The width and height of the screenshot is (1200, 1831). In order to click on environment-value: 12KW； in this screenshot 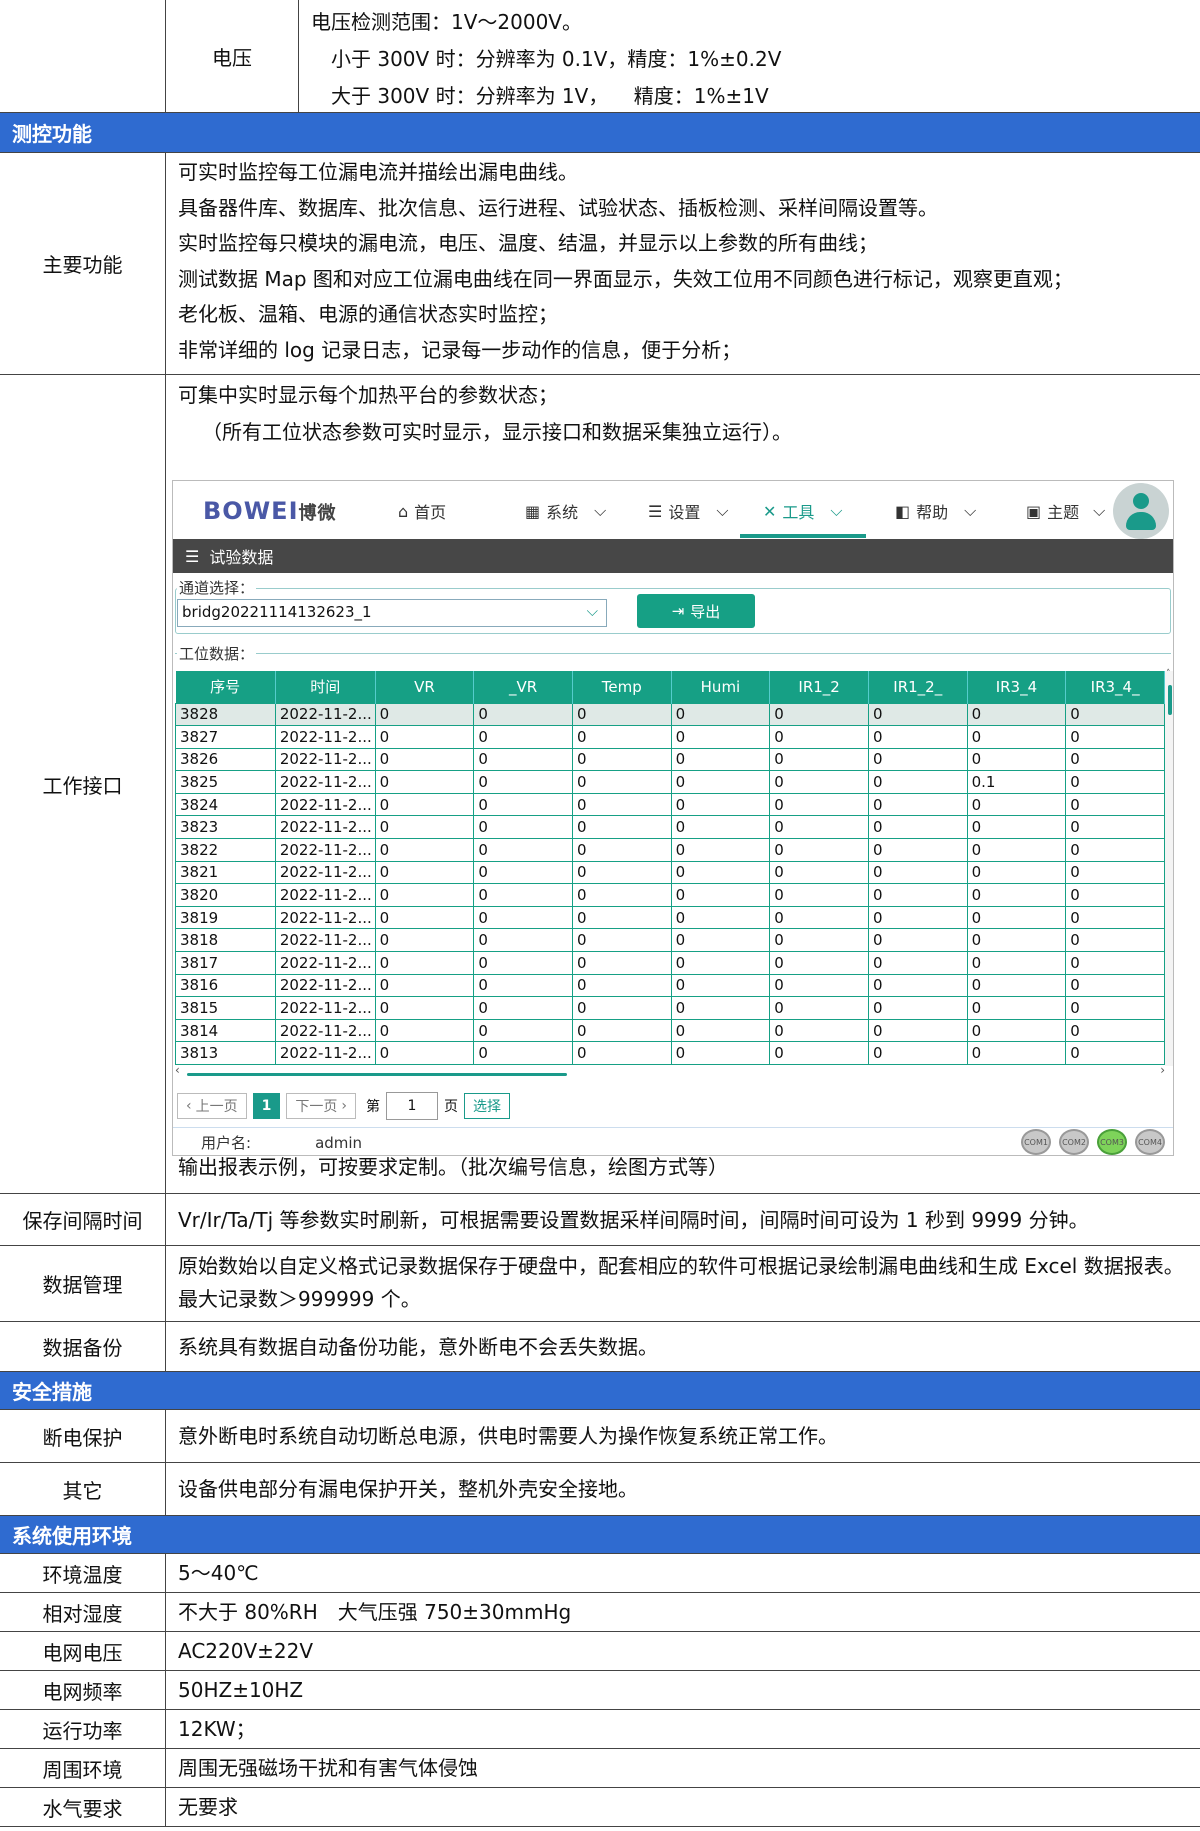, I will do `click(217, 1729)`.